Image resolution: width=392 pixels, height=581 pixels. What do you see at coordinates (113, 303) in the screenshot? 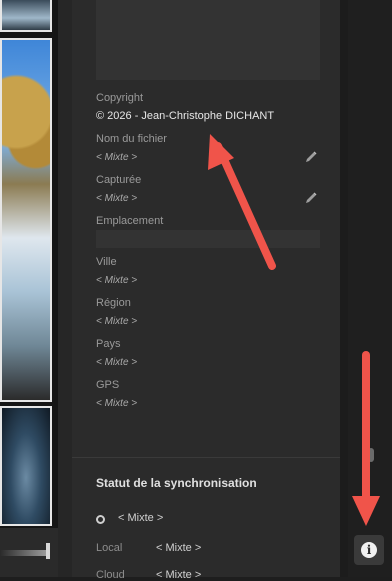
I see `region-label: Région` at bounding box center [113, 303].